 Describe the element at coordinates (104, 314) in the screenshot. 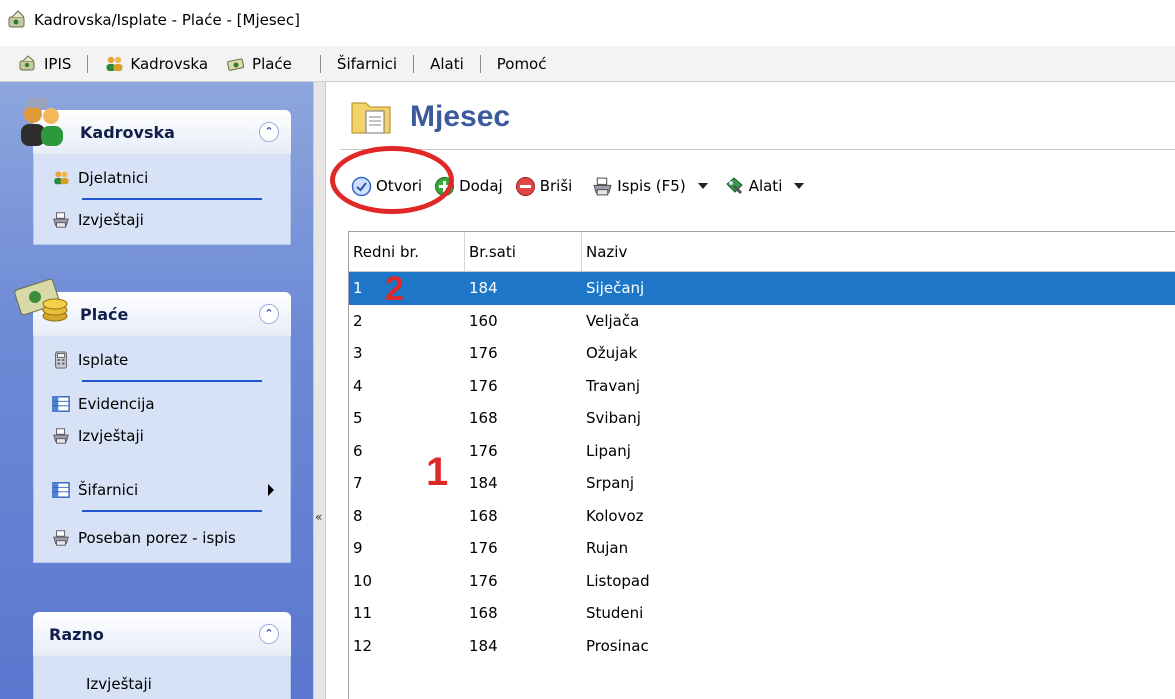

I see `group-title-place: Plaće` at that location.